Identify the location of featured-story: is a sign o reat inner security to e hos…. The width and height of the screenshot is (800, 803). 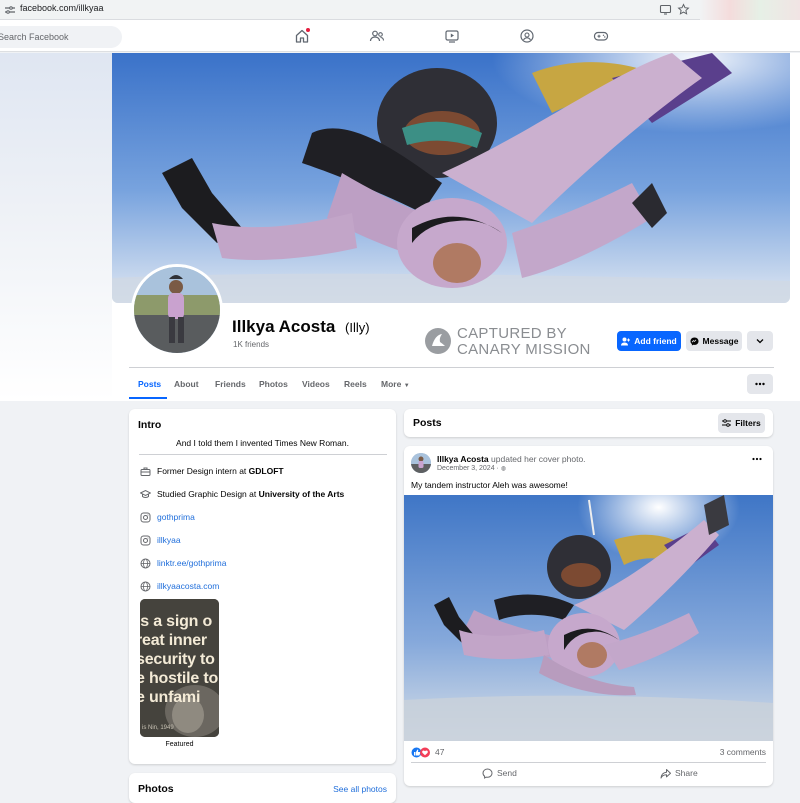
(179, 668).